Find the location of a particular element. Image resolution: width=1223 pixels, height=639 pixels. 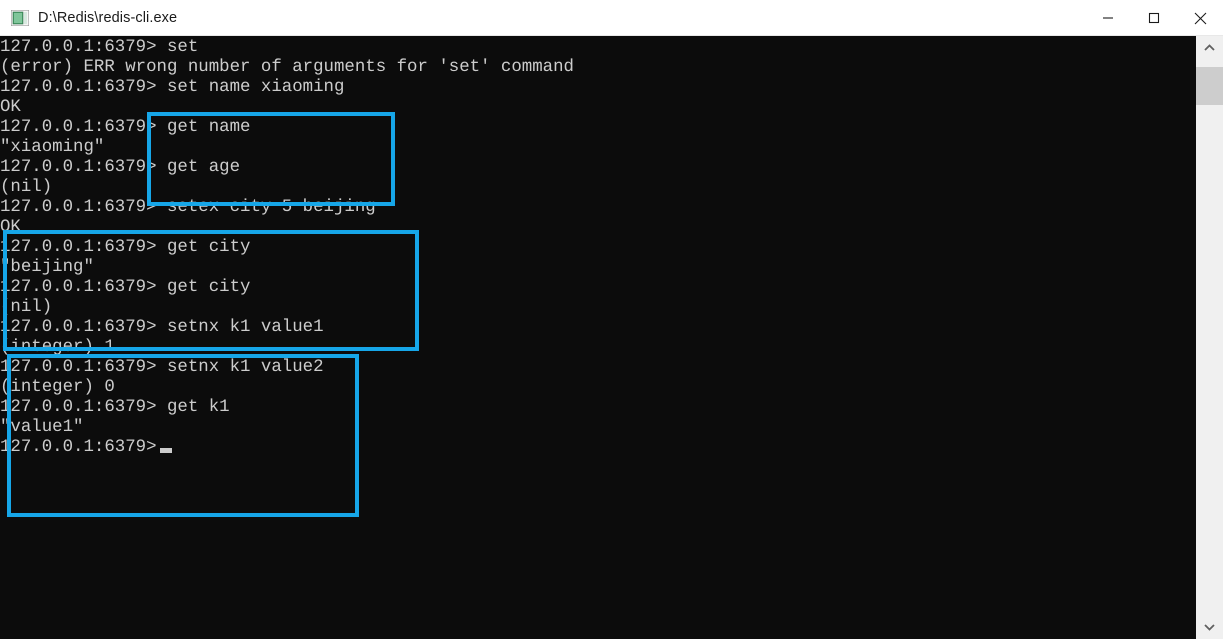

minimize-icon is located at coordinates (1108, 18).